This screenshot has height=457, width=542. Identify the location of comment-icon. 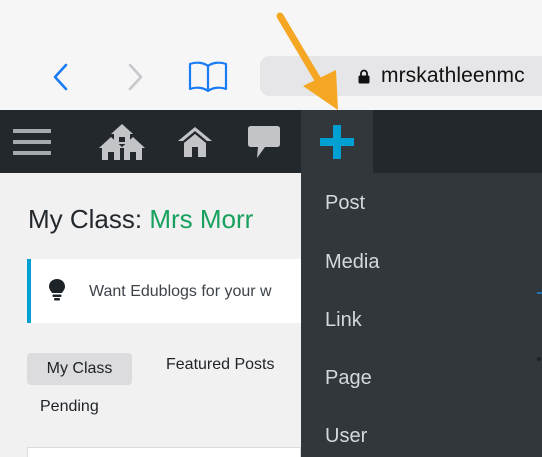
(264, 141).